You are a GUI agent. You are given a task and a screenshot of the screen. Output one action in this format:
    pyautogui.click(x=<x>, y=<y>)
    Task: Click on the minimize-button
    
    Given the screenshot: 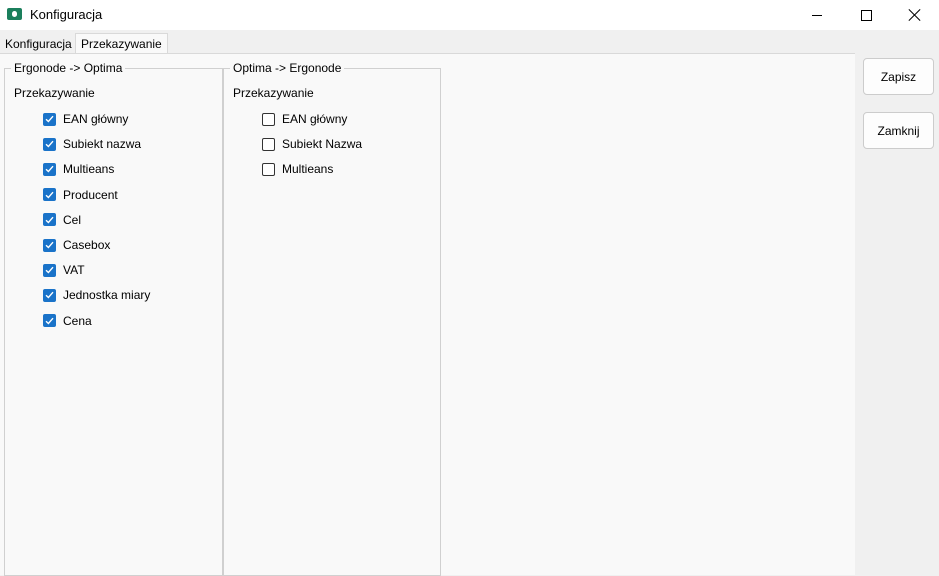 What is the action you would take?
    pyautogui.click(x=817, y=15)
    